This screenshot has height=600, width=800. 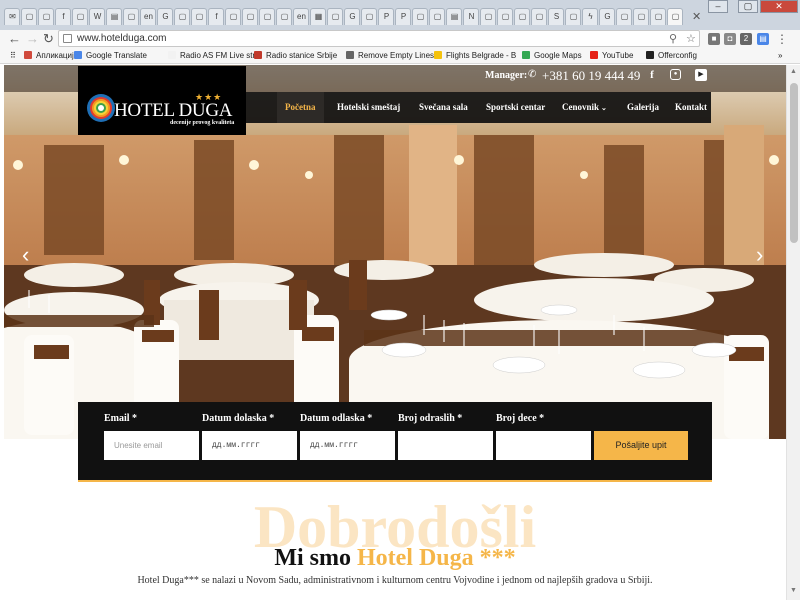 What do you see at coordinates (794, 163) in the screenshot?
I see `scrollbar-thumb` at bounding box center [794, 163].